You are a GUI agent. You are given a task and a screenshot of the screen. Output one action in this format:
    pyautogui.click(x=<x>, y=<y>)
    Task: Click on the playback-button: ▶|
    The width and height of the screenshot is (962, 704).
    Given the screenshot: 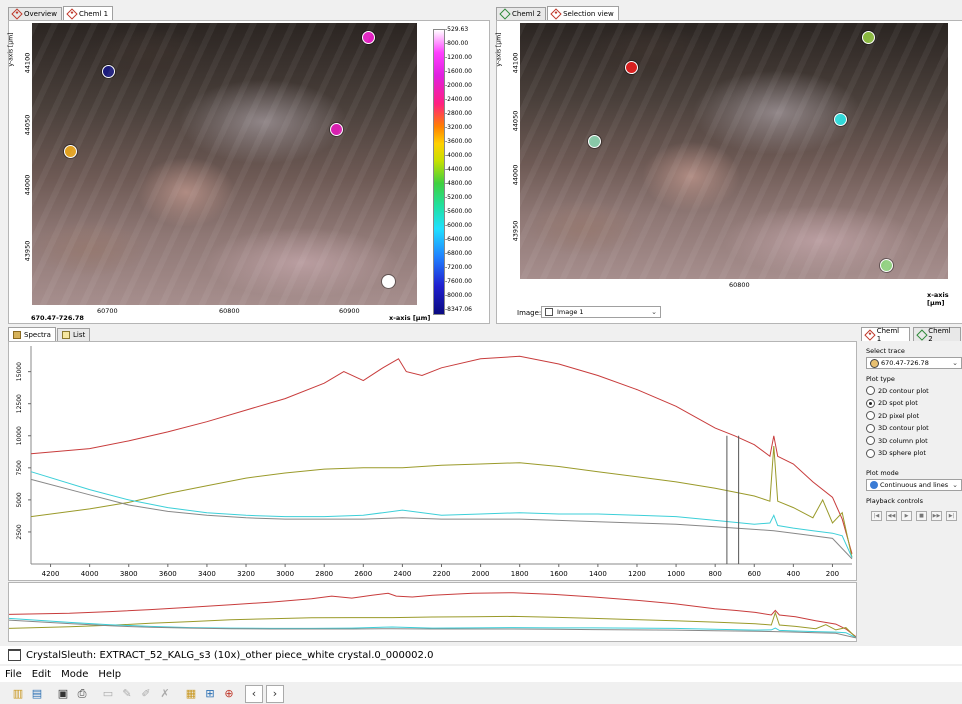 What is the action you would take?
    pyautogui.click(x=951, y=516)
    